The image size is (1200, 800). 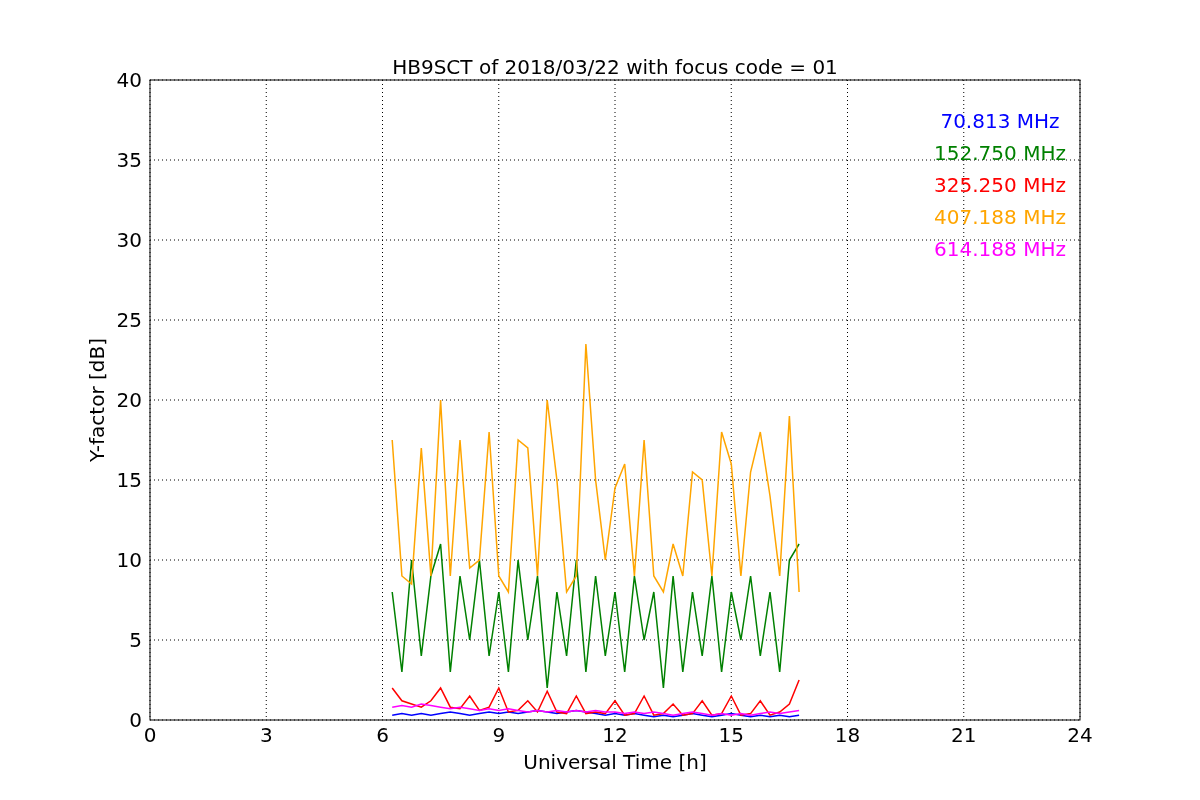 I want to click on legend-label: 325.250 MHz, so click(x=1000, y=185).